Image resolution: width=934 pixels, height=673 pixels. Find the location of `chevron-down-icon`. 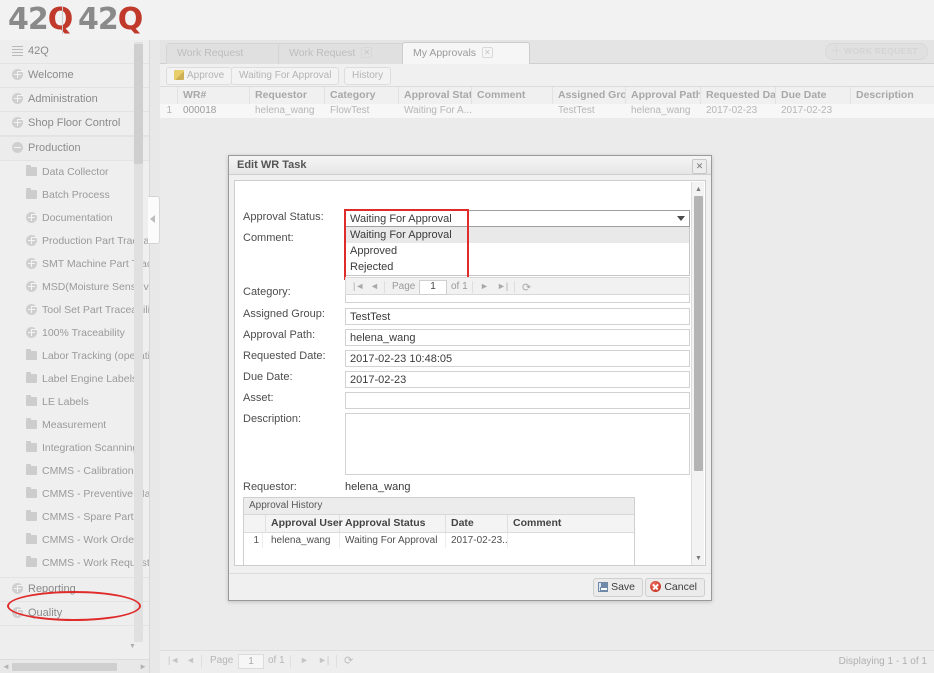

chevron-down-icon is located at coordinates (681, 218).